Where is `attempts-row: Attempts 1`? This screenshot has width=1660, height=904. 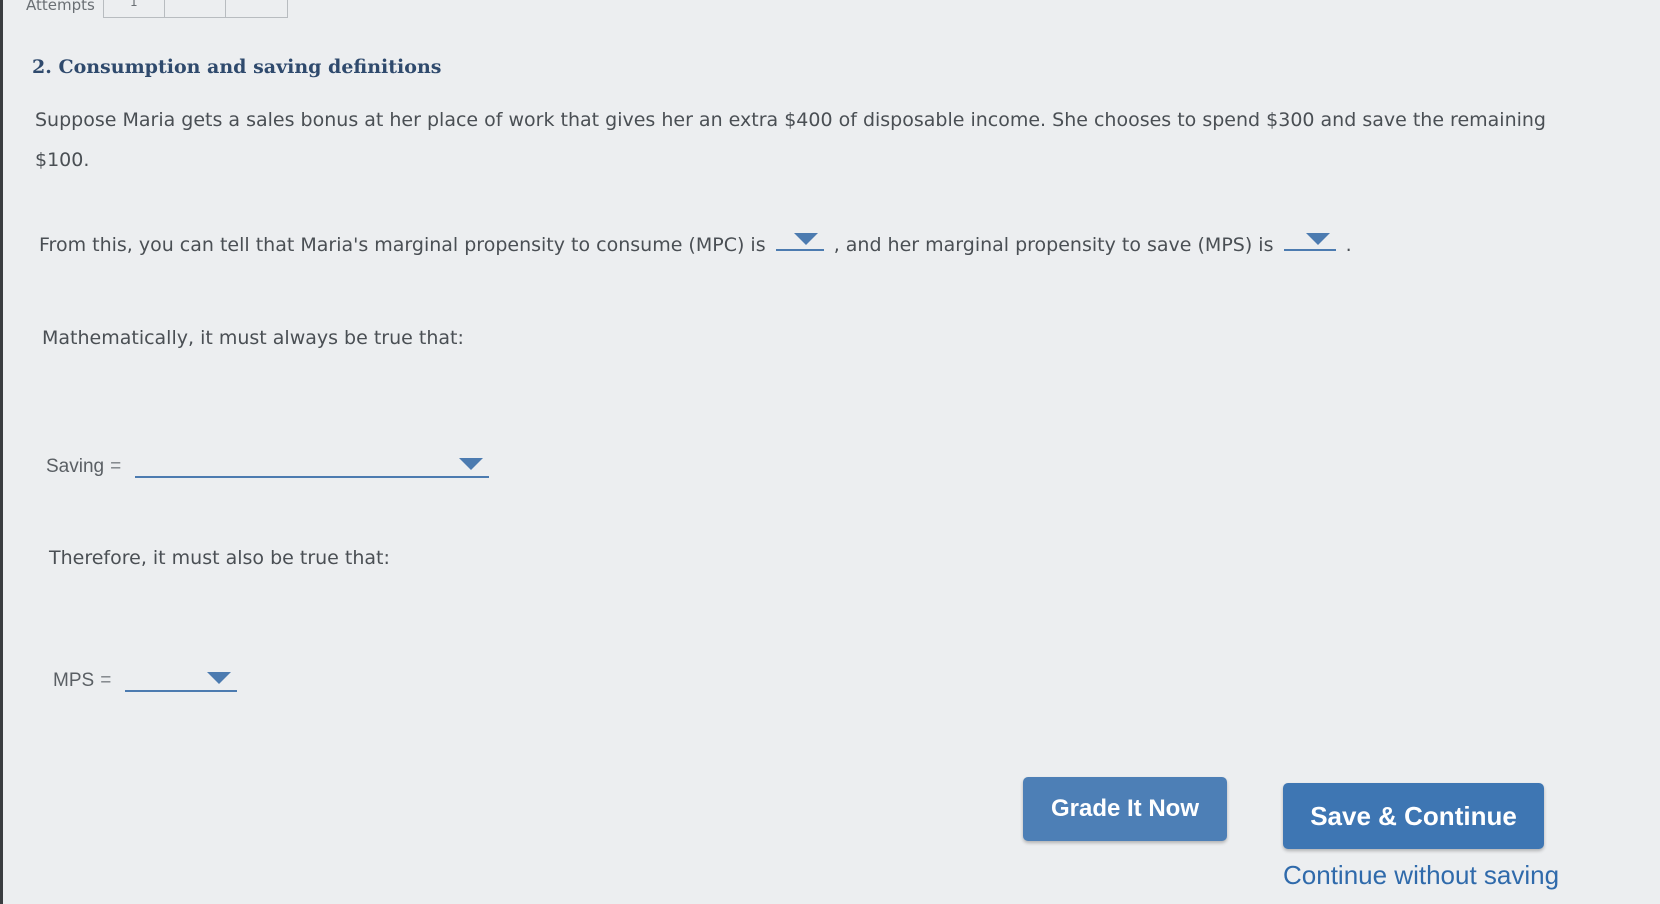
attempts-row: Attempts 1 is located at coordinates (157, 9).